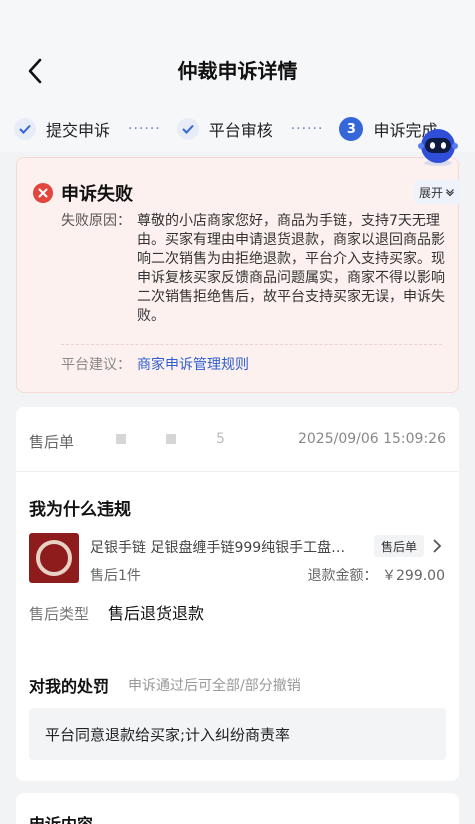  What do you see at coordinates (237, 71) in the screenshot?
I see `page-title: 仲裁申诉详情` at bounding box center [237, 71].